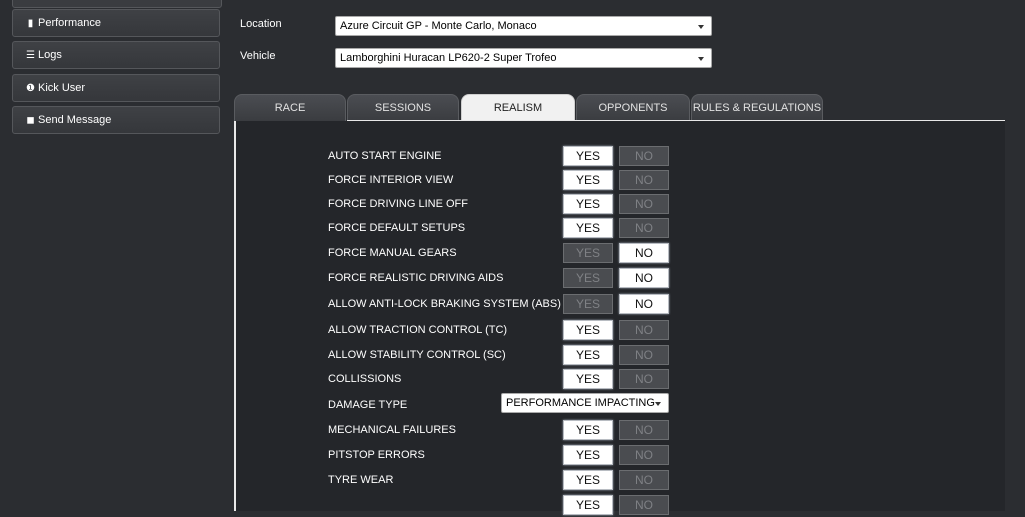  Describe the element at coordinates (50, 55) in the screenshot. I see `sidebar-item-label: Logs` at that location.